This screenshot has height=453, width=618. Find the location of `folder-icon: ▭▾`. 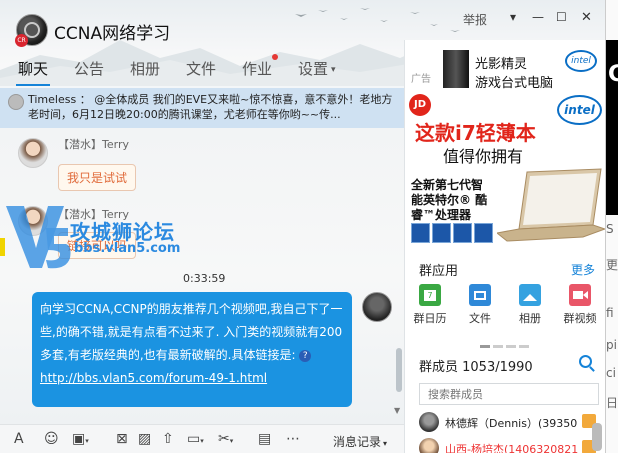

folder-icon: ▭▾ is located at coordinates (195, 439).